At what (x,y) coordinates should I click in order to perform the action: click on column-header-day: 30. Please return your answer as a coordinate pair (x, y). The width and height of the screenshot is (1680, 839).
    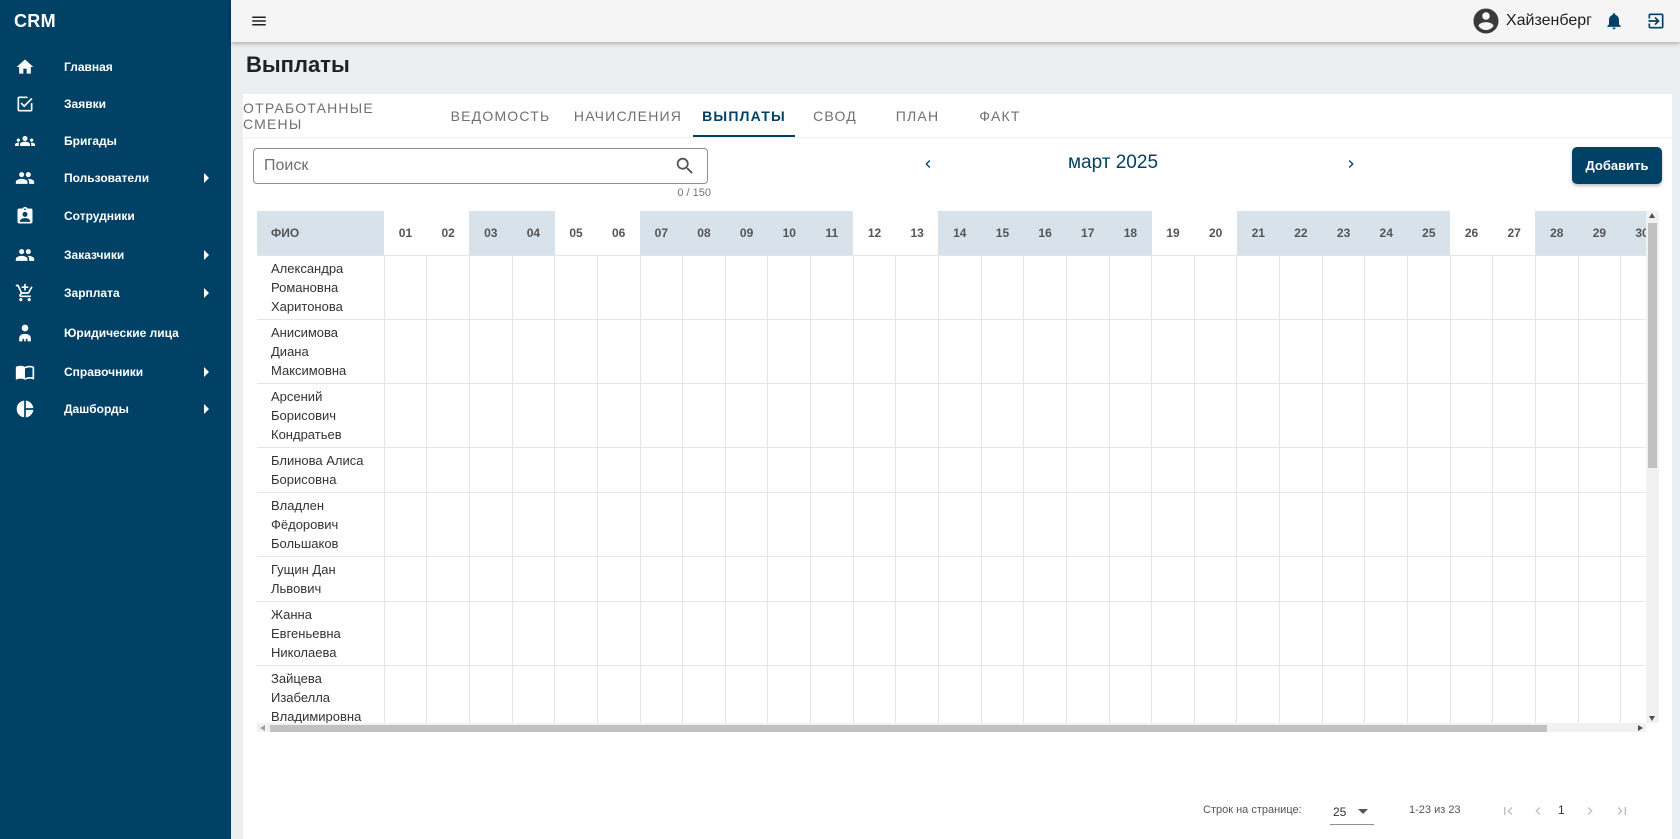
    Looking at the image, I should click on (1633, 233).